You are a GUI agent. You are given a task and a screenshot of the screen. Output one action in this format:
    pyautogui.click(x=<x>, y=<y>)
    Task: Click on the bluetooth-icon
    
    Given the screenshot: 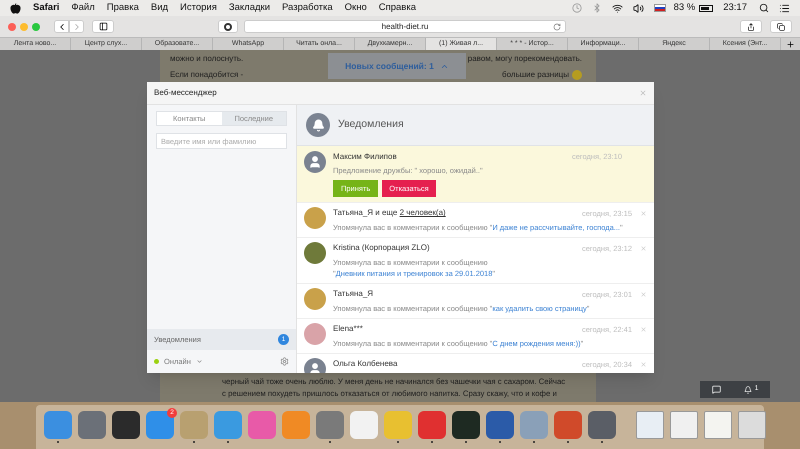 What is the action you would take?
    pyautogui.click(x=597, y=8)
    